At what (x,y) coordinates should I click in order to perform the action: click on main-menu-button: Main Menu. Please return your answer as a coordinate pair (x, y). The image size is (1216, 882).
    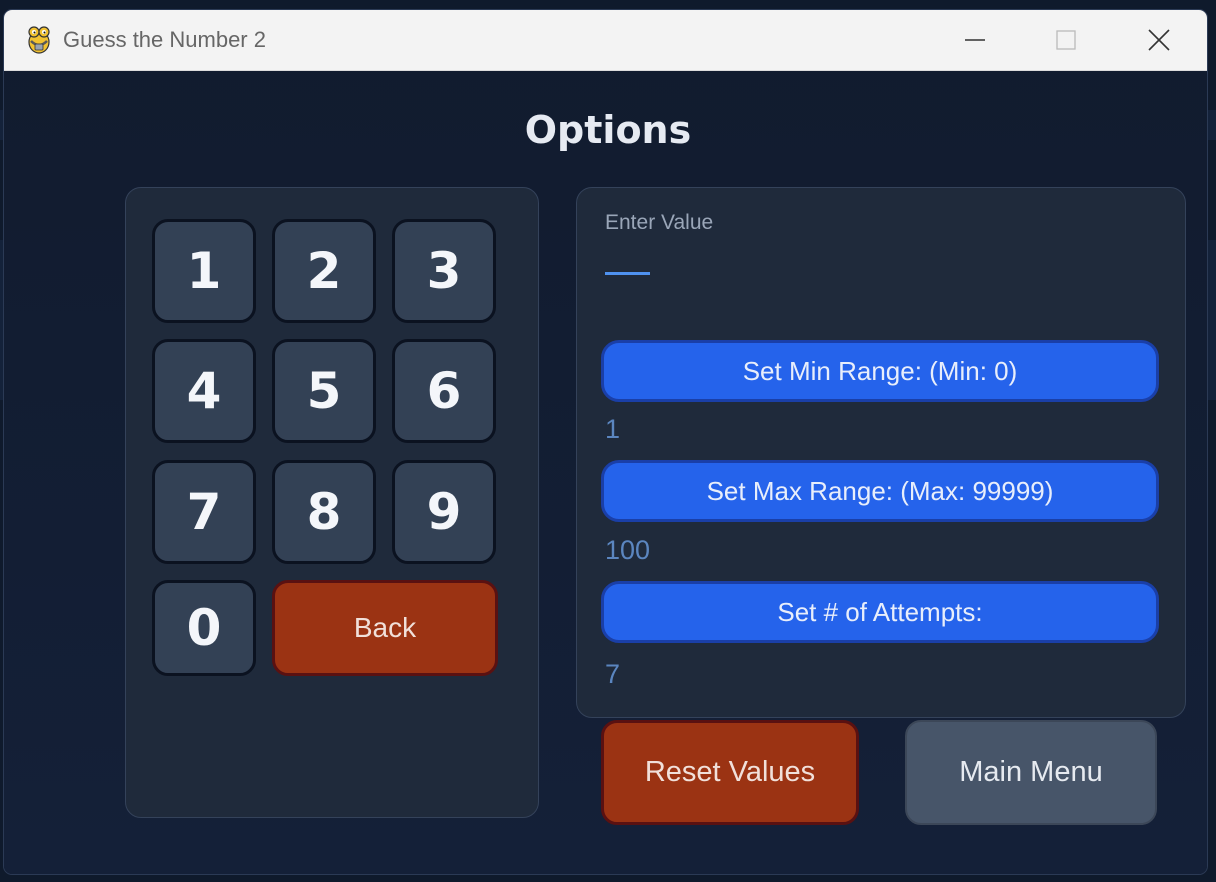
    Looking at the image, I should click on (1031, 772).